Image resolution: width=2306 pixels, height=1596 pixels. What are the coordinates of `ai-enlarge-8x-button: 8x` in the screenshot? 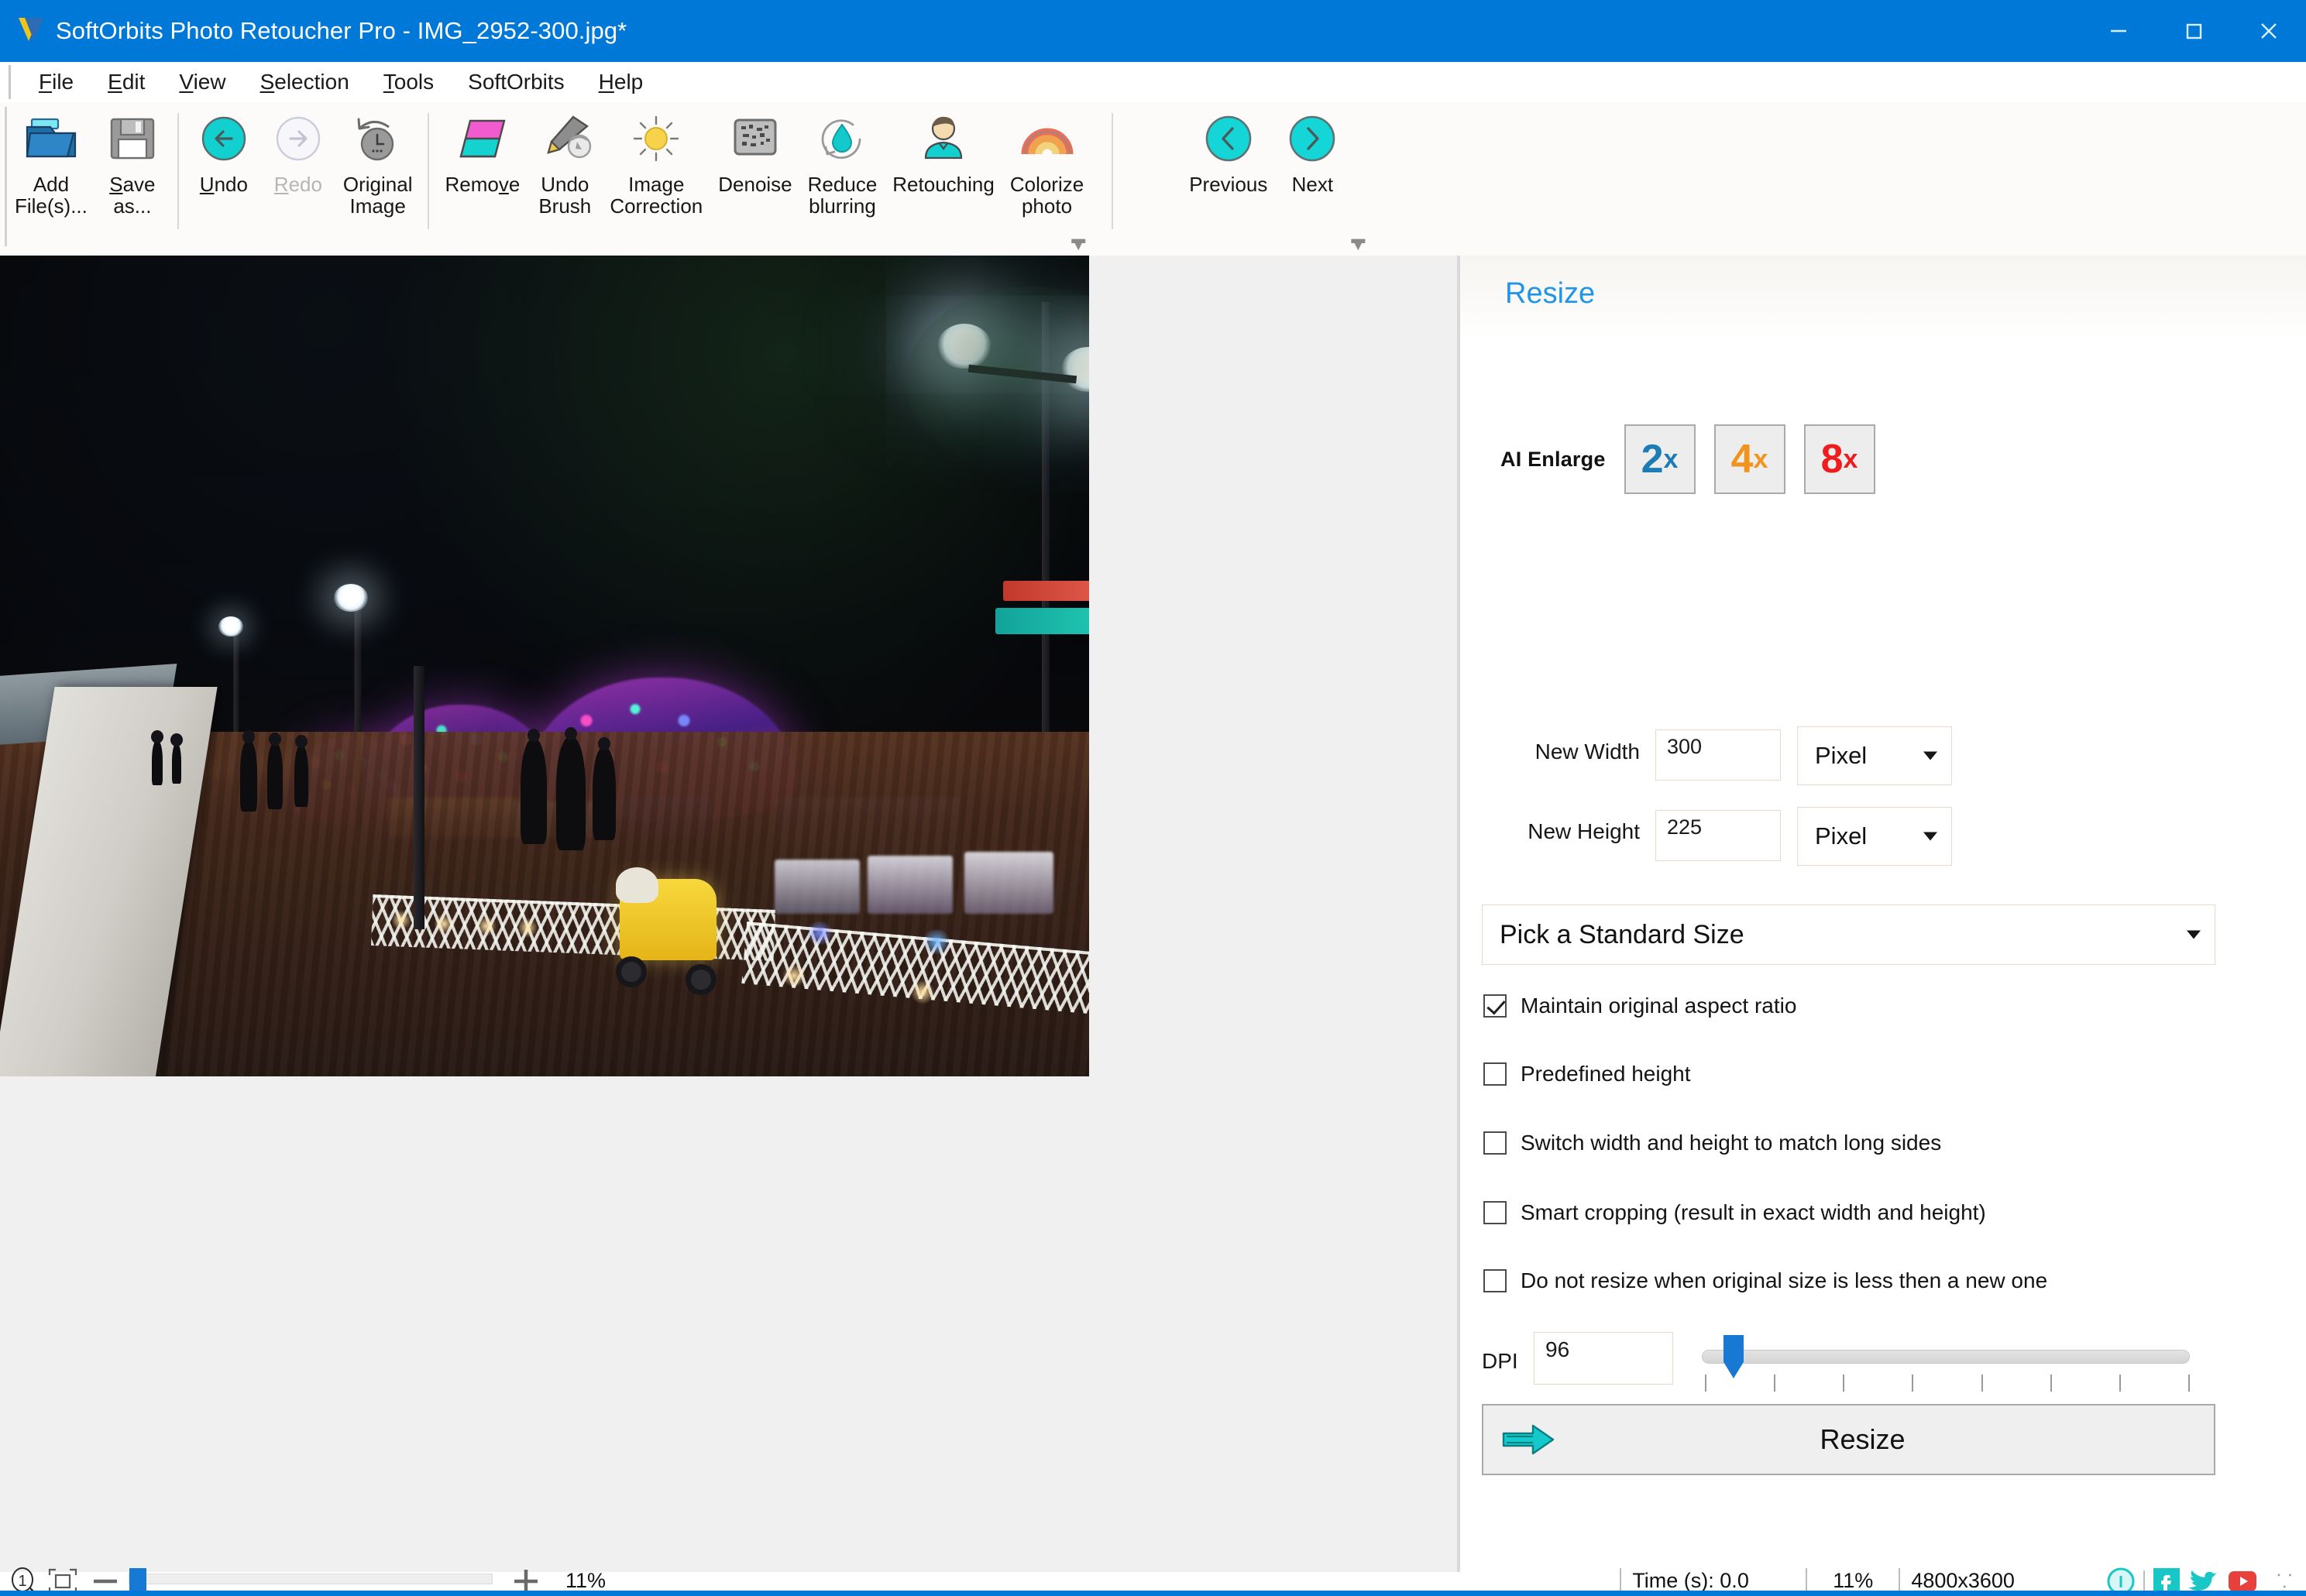 It's located at (1839, 459).